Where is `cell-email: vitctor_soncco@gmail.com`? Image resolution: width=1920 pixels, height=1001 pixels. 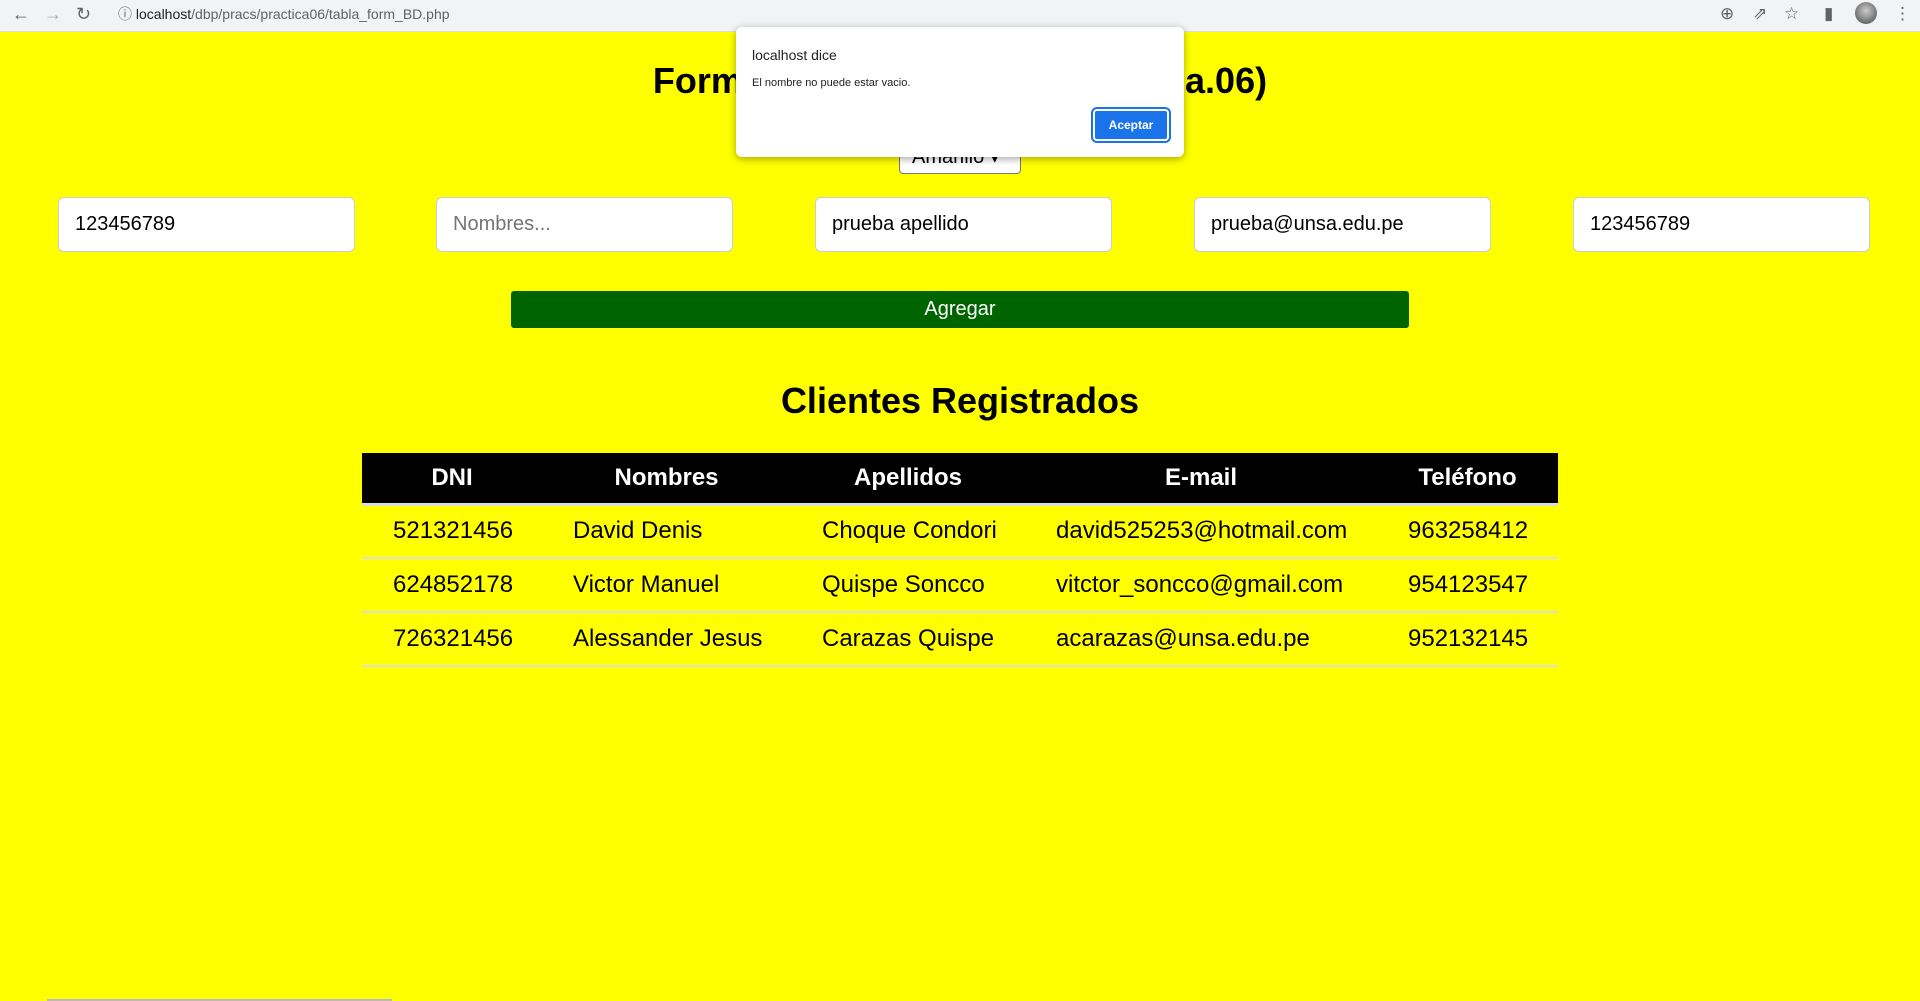
cell-email: vitctor_soncco@gmail.com is located at coordinates (1201, 585).